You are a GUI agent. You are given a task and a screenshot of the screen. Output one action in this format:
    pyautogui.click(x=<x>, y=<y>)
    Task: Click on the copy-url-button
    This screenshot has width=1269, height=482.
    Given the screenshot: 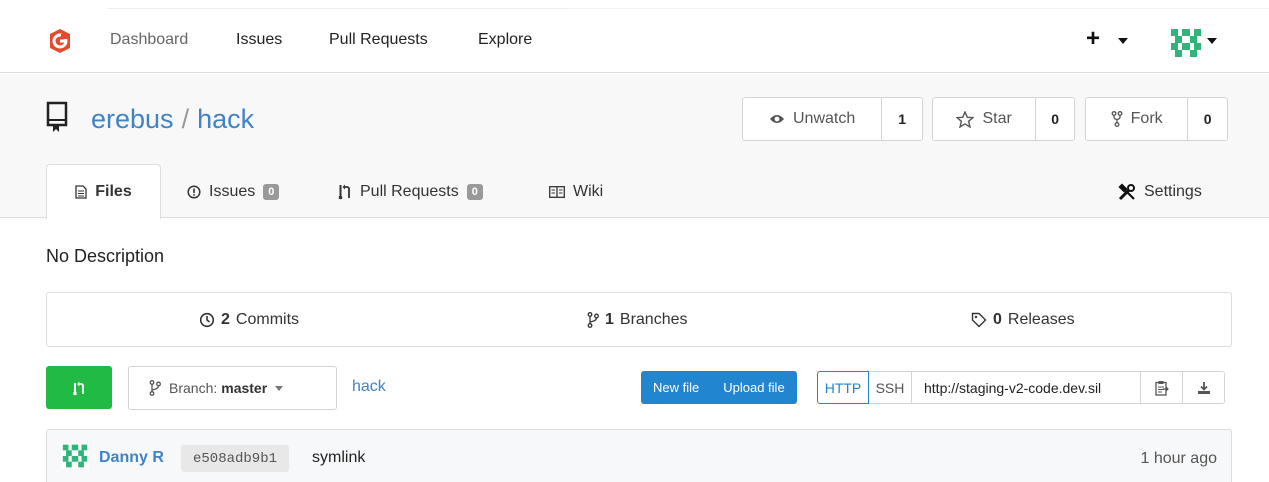 What is the action you would take?
    pyautogui.click(x=1161, y=387)
    